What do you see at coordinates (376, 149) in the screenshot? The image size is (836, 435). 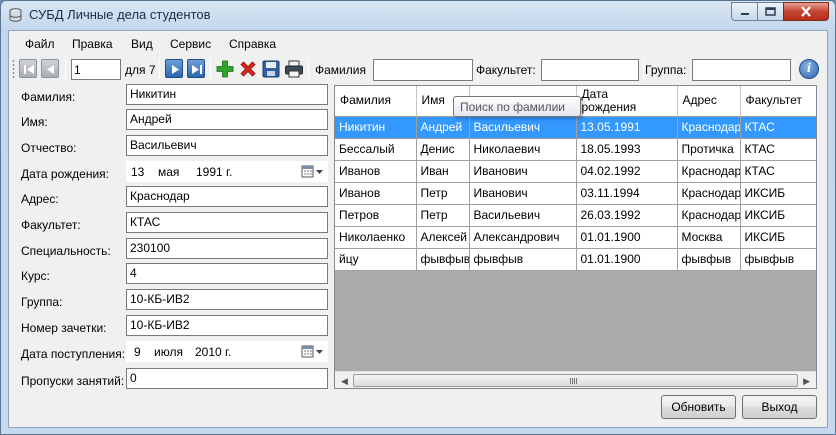 I see `table-cell: Бессалый` at bounding box center [376, 149].